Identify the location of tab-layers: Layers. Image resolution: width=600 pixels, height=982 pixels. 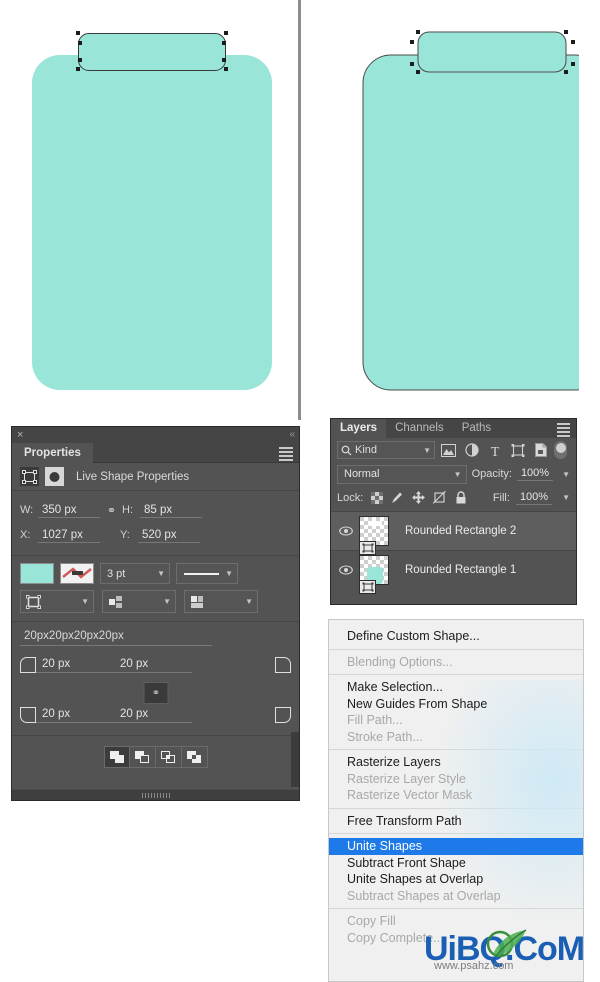
(359, 428).